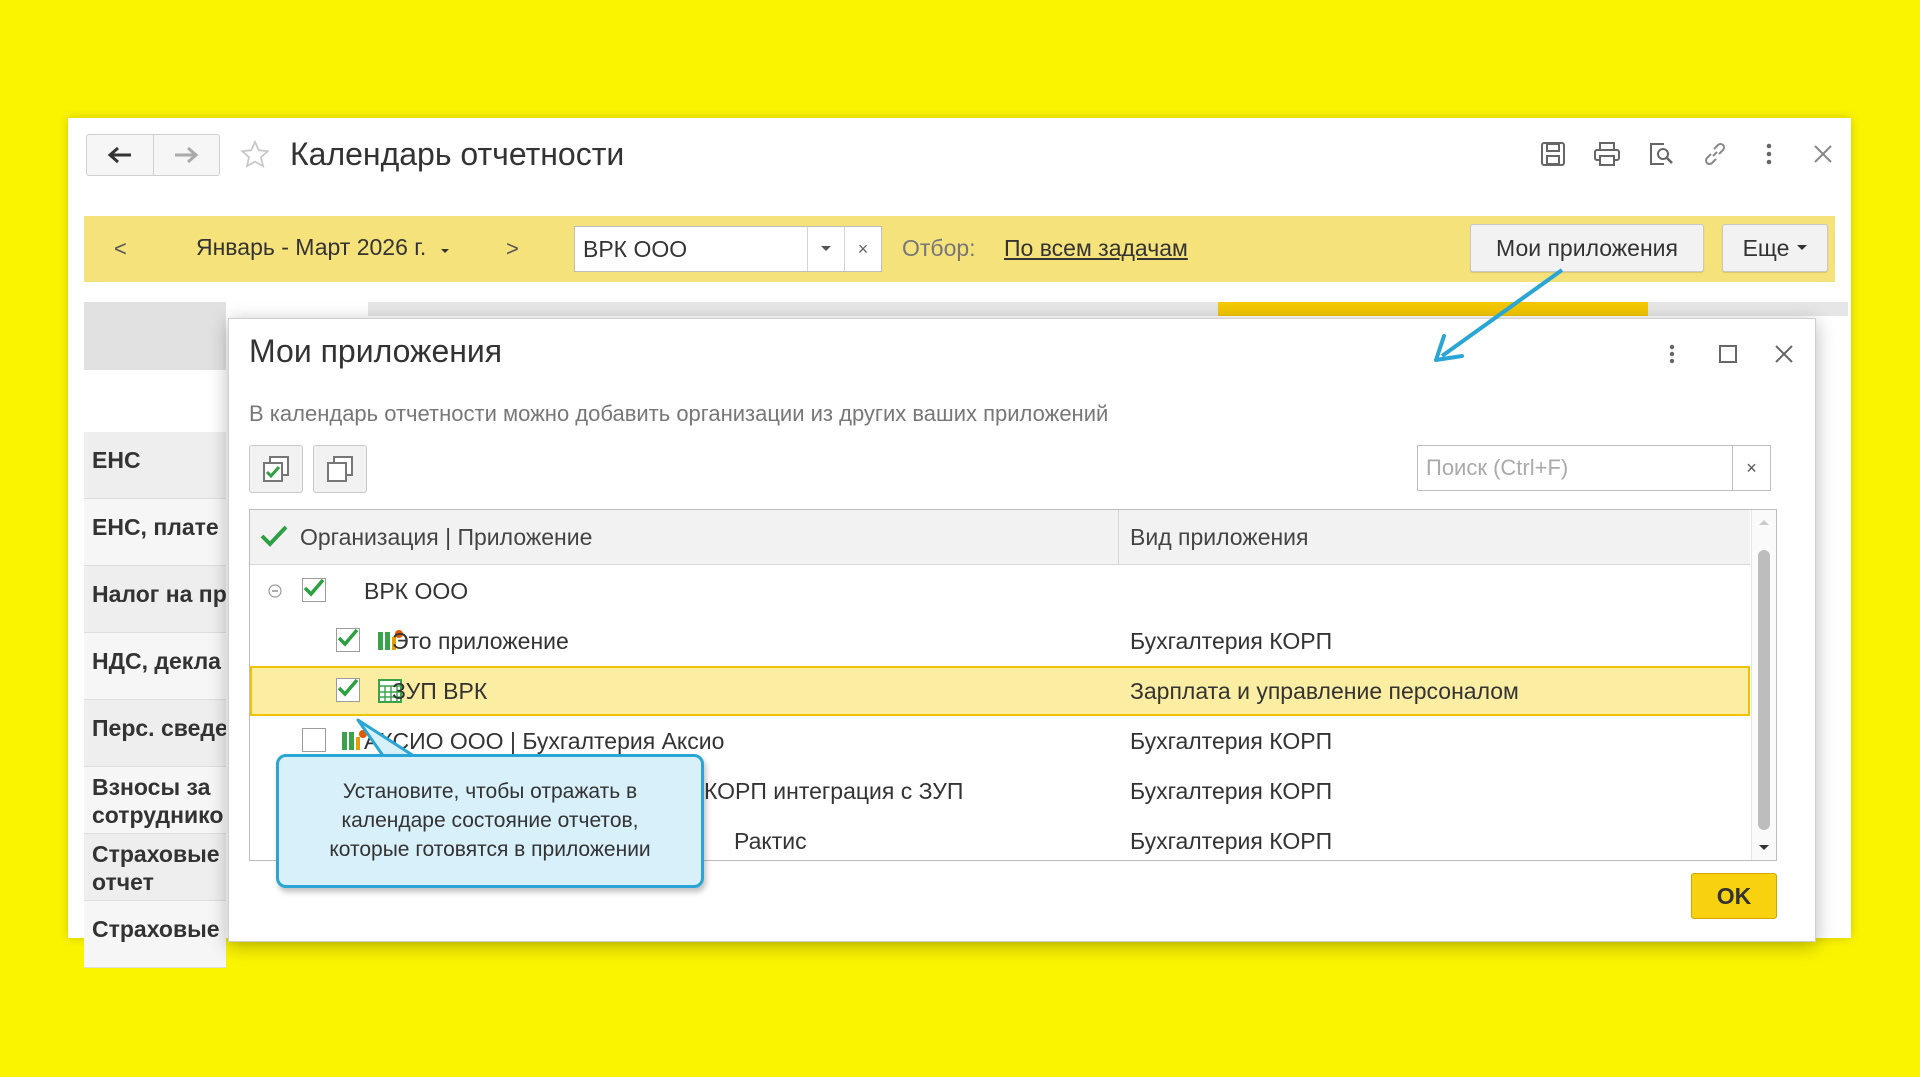  I want to click on report-row: НДС, декла, so click(155, 666).